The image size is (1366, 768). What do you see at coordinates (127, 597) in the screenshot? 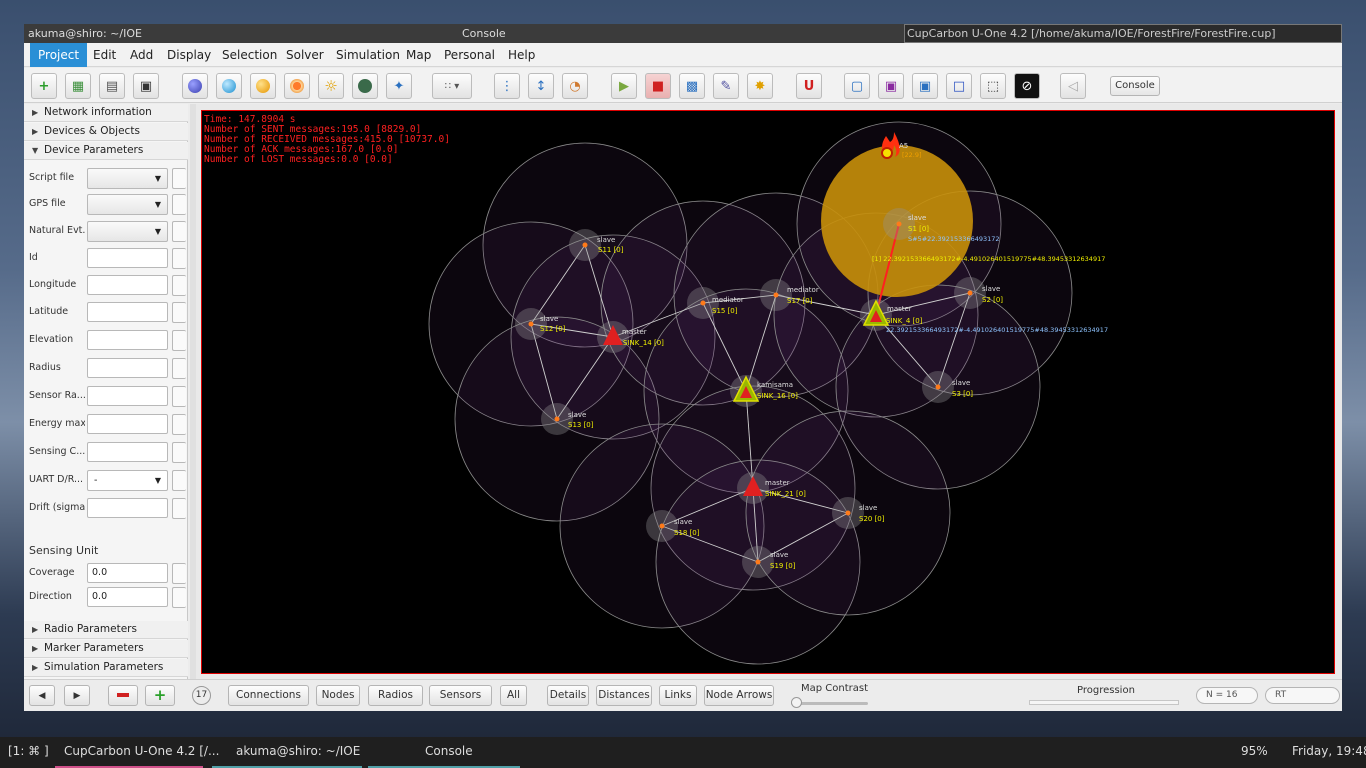
I see `direction-field: 0.0` at bounding box center [127, 597].